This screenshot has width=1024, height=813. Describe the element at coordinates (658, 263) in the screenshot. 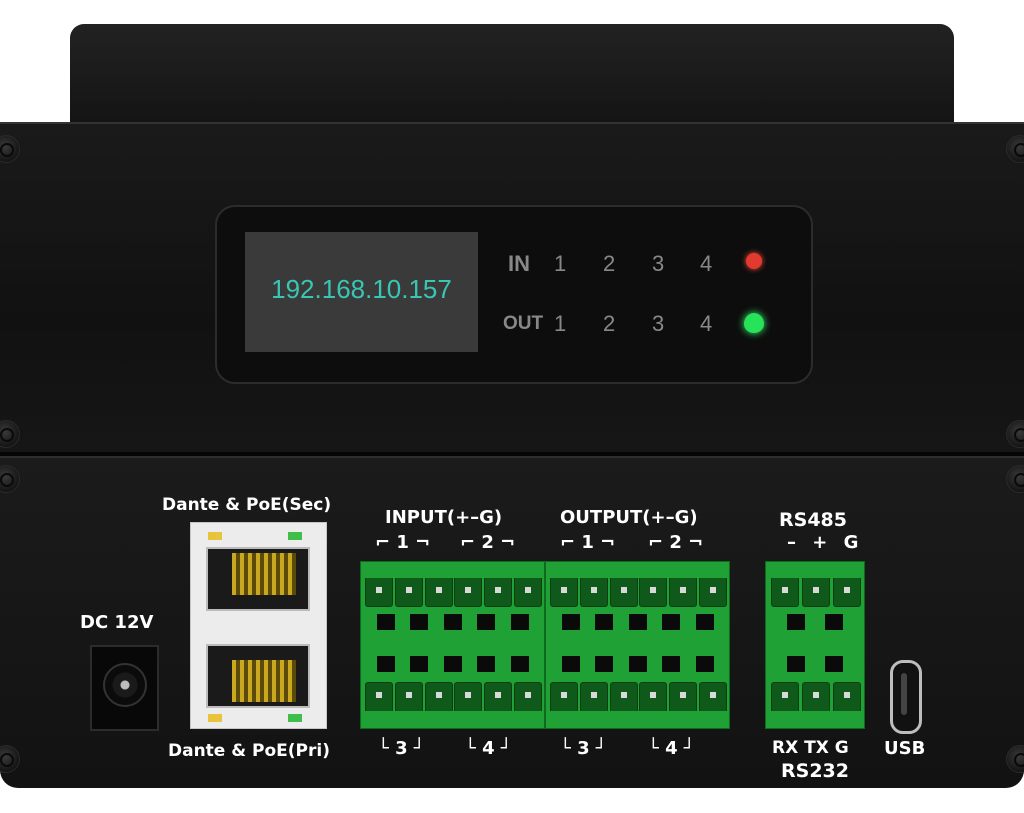

I see `in-channel-3: 3` at that location.